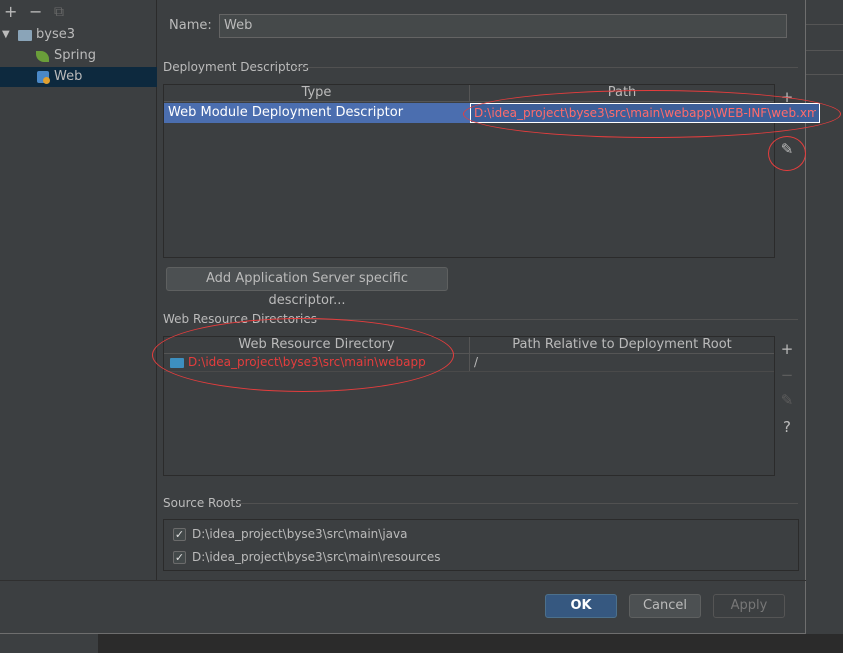  Describe the element at coordinates (42, 56) in the screenshot. I see `spring-leaf-icon` at that location.